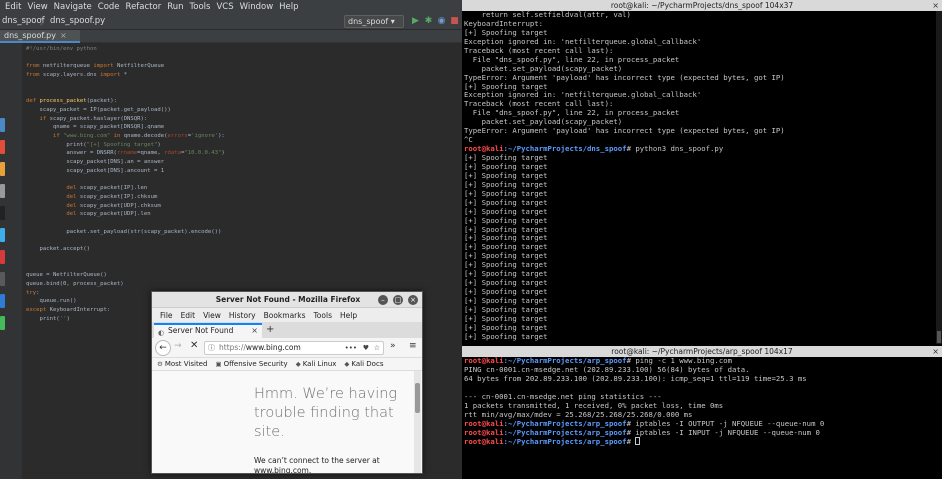 The width and height of the screenshot is (942, 479). I want to click on hamburger-menu-icon: ≡, so click(413, 346).